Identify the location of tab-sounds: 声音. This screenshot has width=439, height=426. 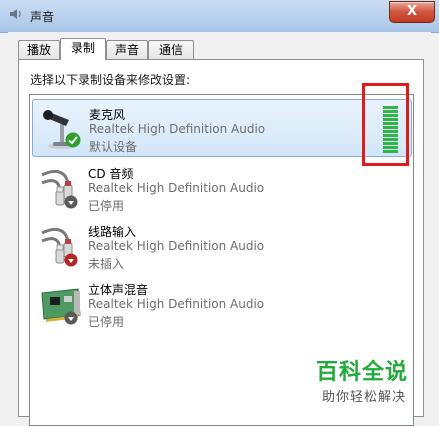
(127, 49).